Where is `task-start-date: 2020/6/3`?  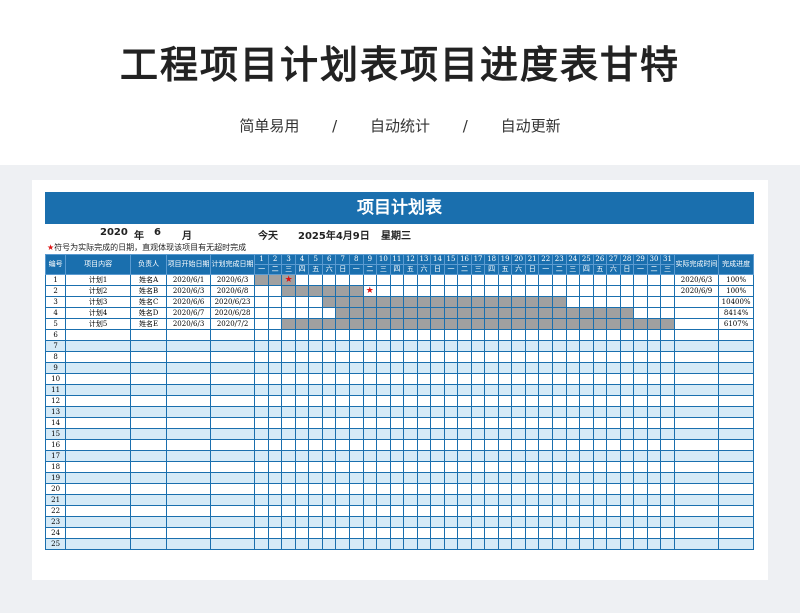 task-start-date: 2020/6/3 is located at coordinates (188, 324).